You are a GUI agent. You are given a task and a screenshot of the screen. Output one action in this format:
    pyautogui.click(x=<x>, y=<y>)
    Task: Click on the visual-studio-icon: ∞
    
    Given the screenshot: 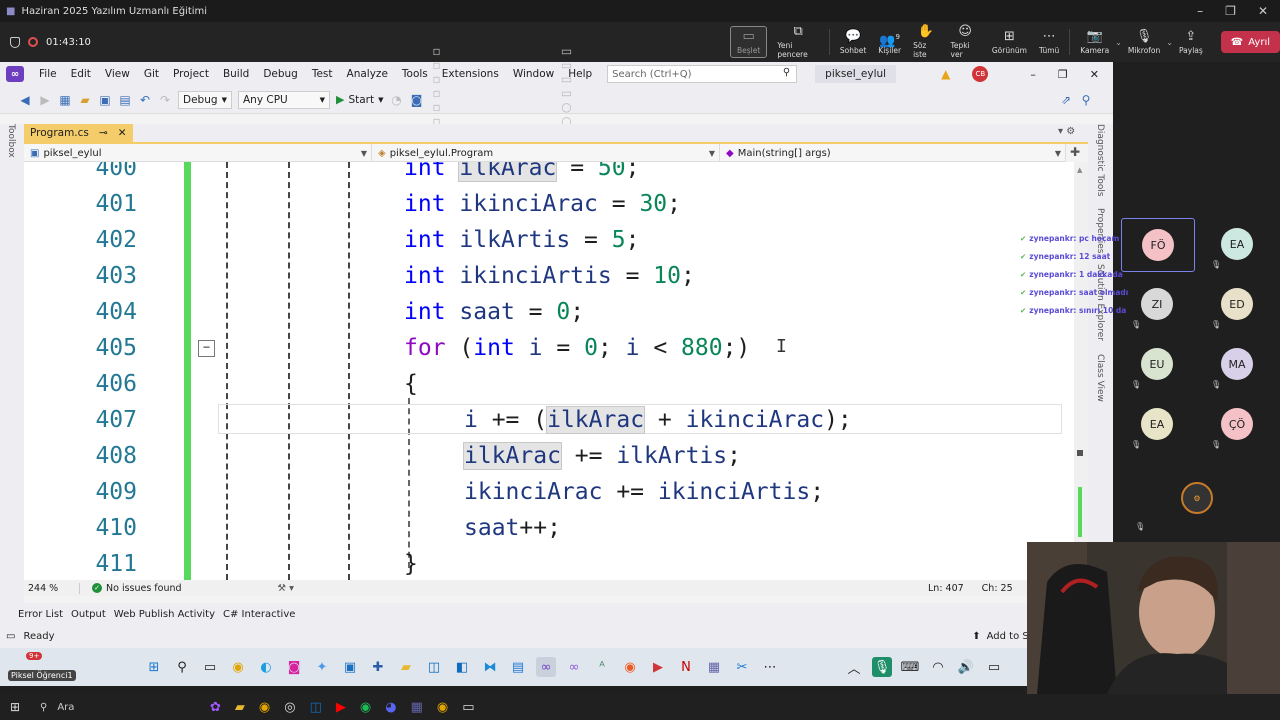 What is the action you would take?
    pyautogui.click(x=546, y=667)
    